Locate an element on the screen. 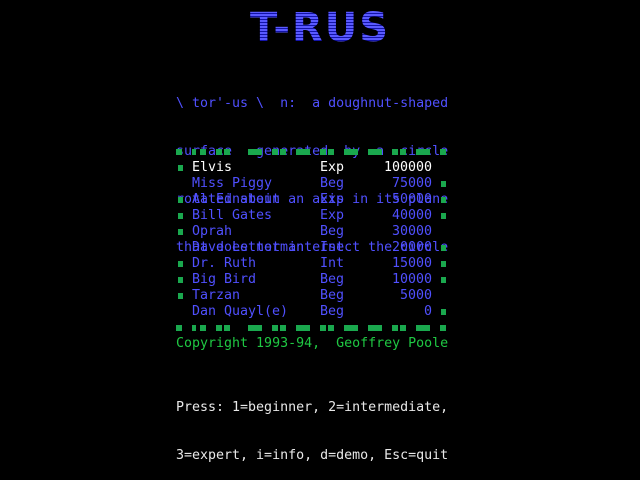  player-score: 20000 is located at coordinates (411, 247).